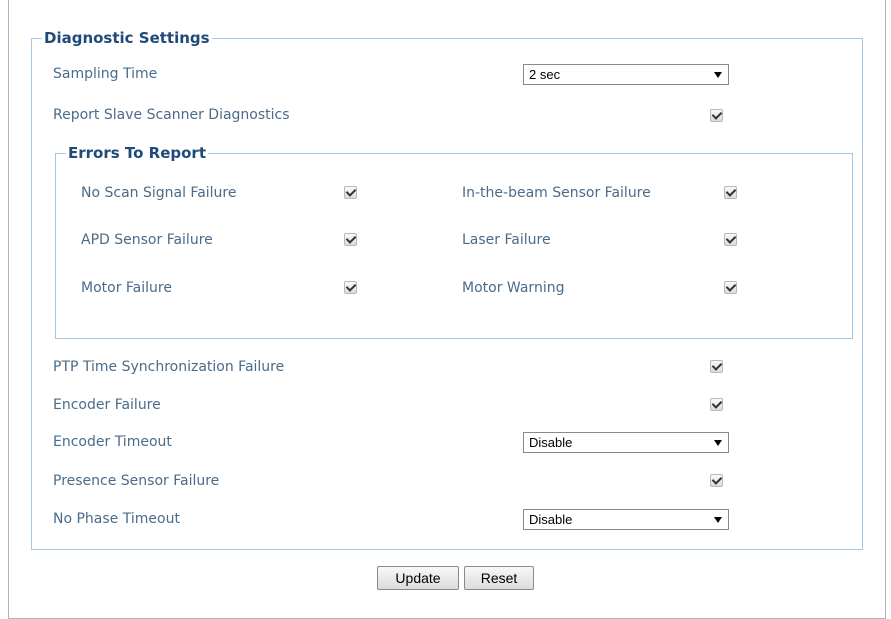 The width and height of the screenshot is (891, 619). What do you see at coordinates (716, 115) in the screenshot?
I see `report-slave-checkbox` at bounding box center [716, 115].